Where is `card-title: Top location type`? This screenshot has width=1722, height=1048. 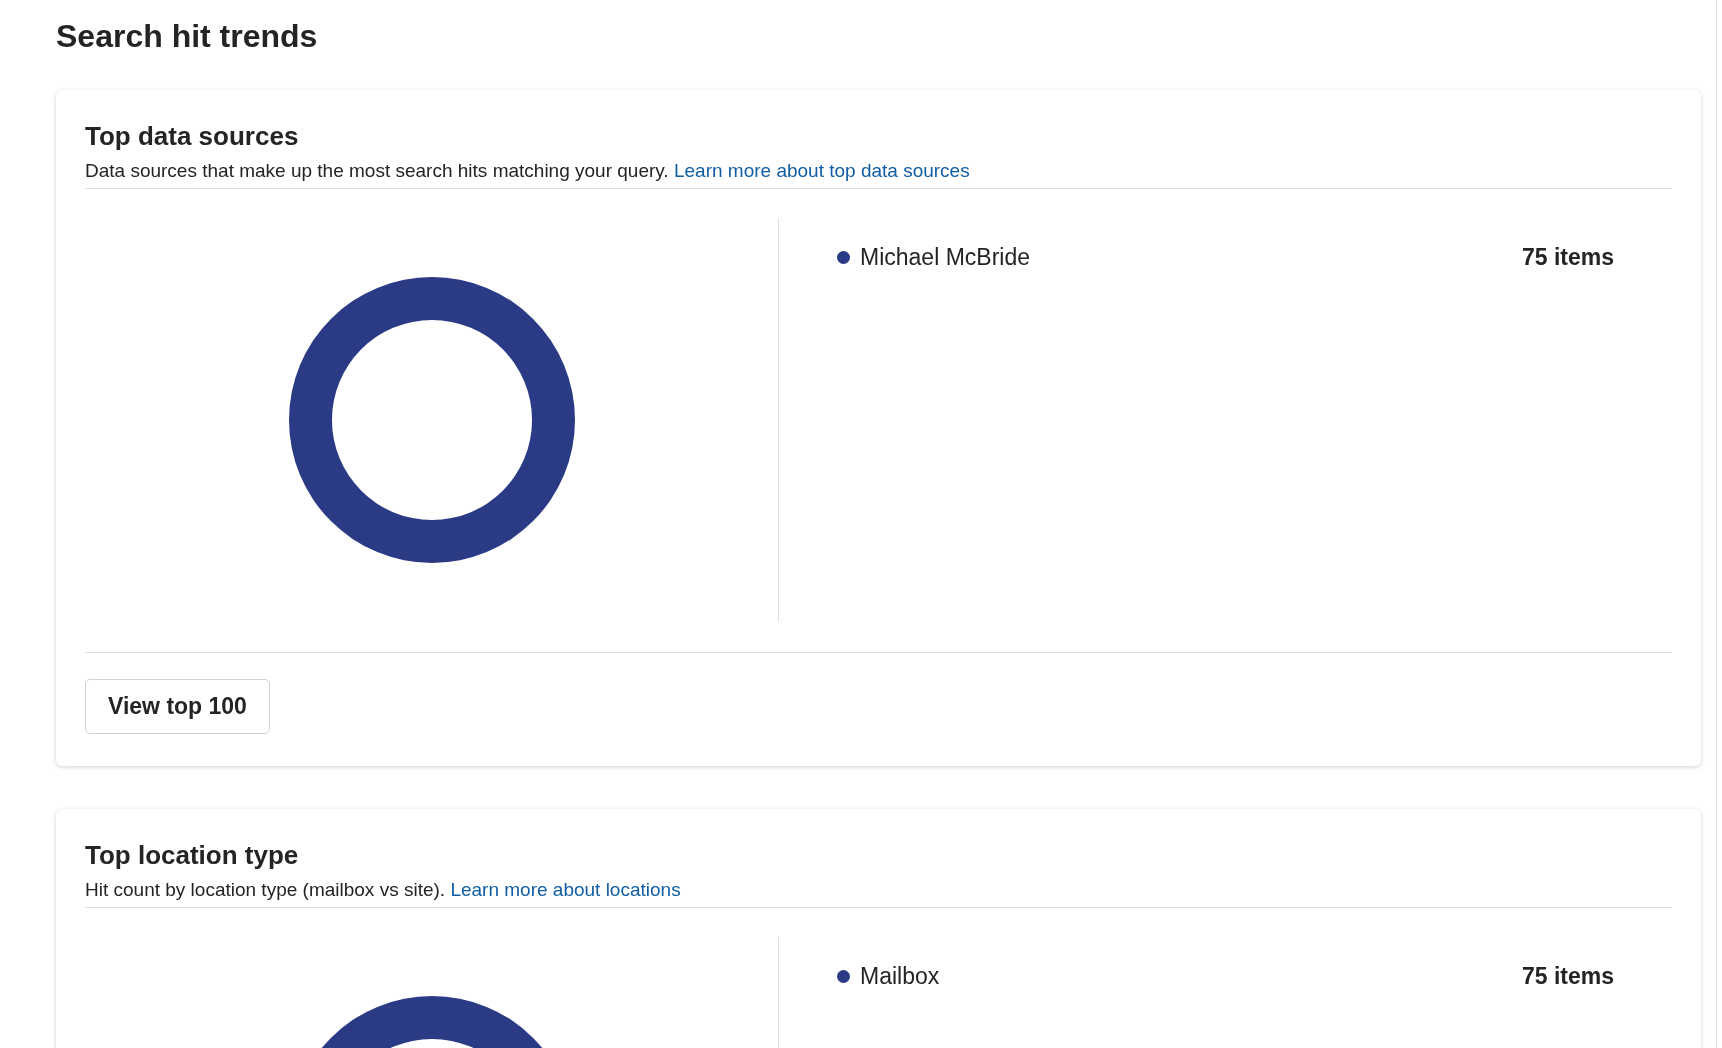
card-title: Top location type is located at coordinates (192, 855).